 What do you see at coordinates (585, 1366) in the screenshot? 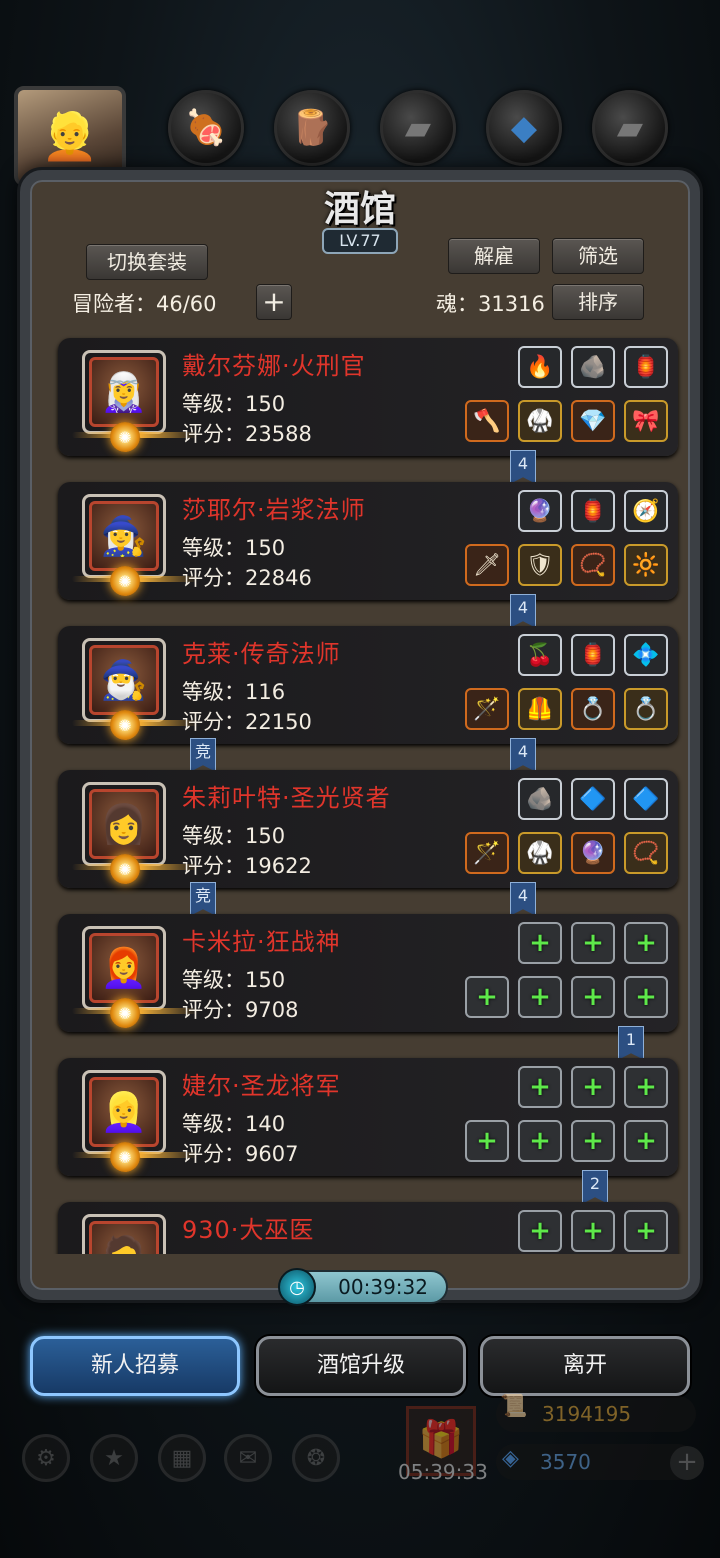
I see `leave-button: 离开` at bounding box center [585, 1366].